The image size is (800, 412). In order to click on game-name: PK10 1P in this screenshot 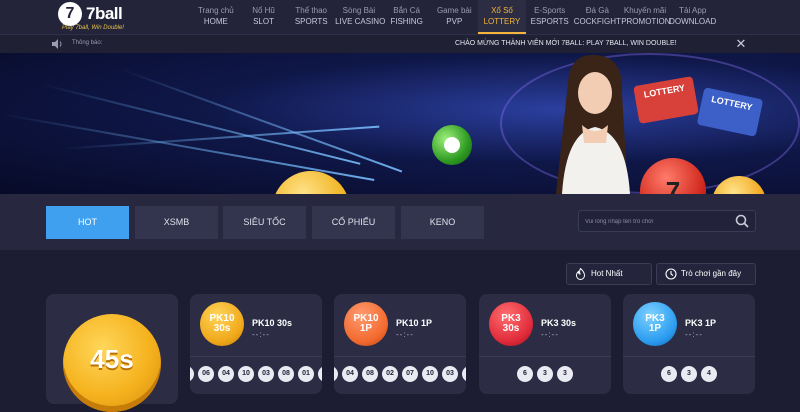, I will do `click(414, 323)`.